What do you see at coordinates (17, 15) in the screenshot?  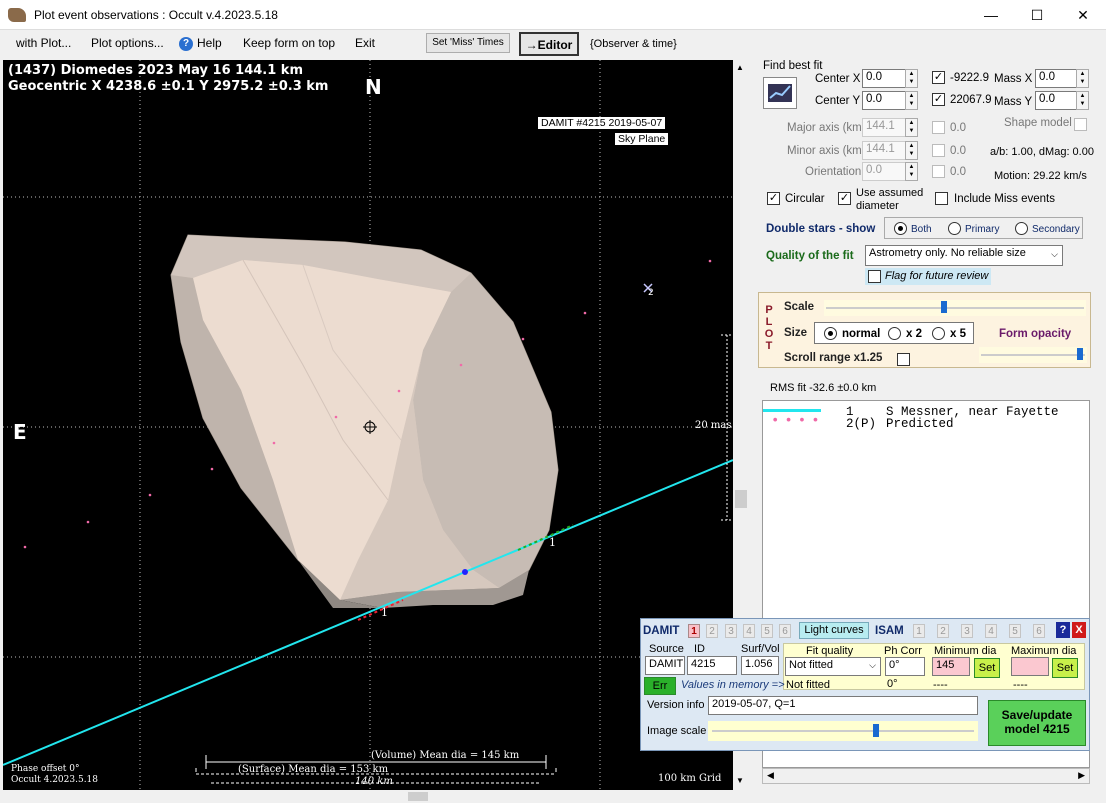 I see `app-icon` at bounding box center [17, 15].